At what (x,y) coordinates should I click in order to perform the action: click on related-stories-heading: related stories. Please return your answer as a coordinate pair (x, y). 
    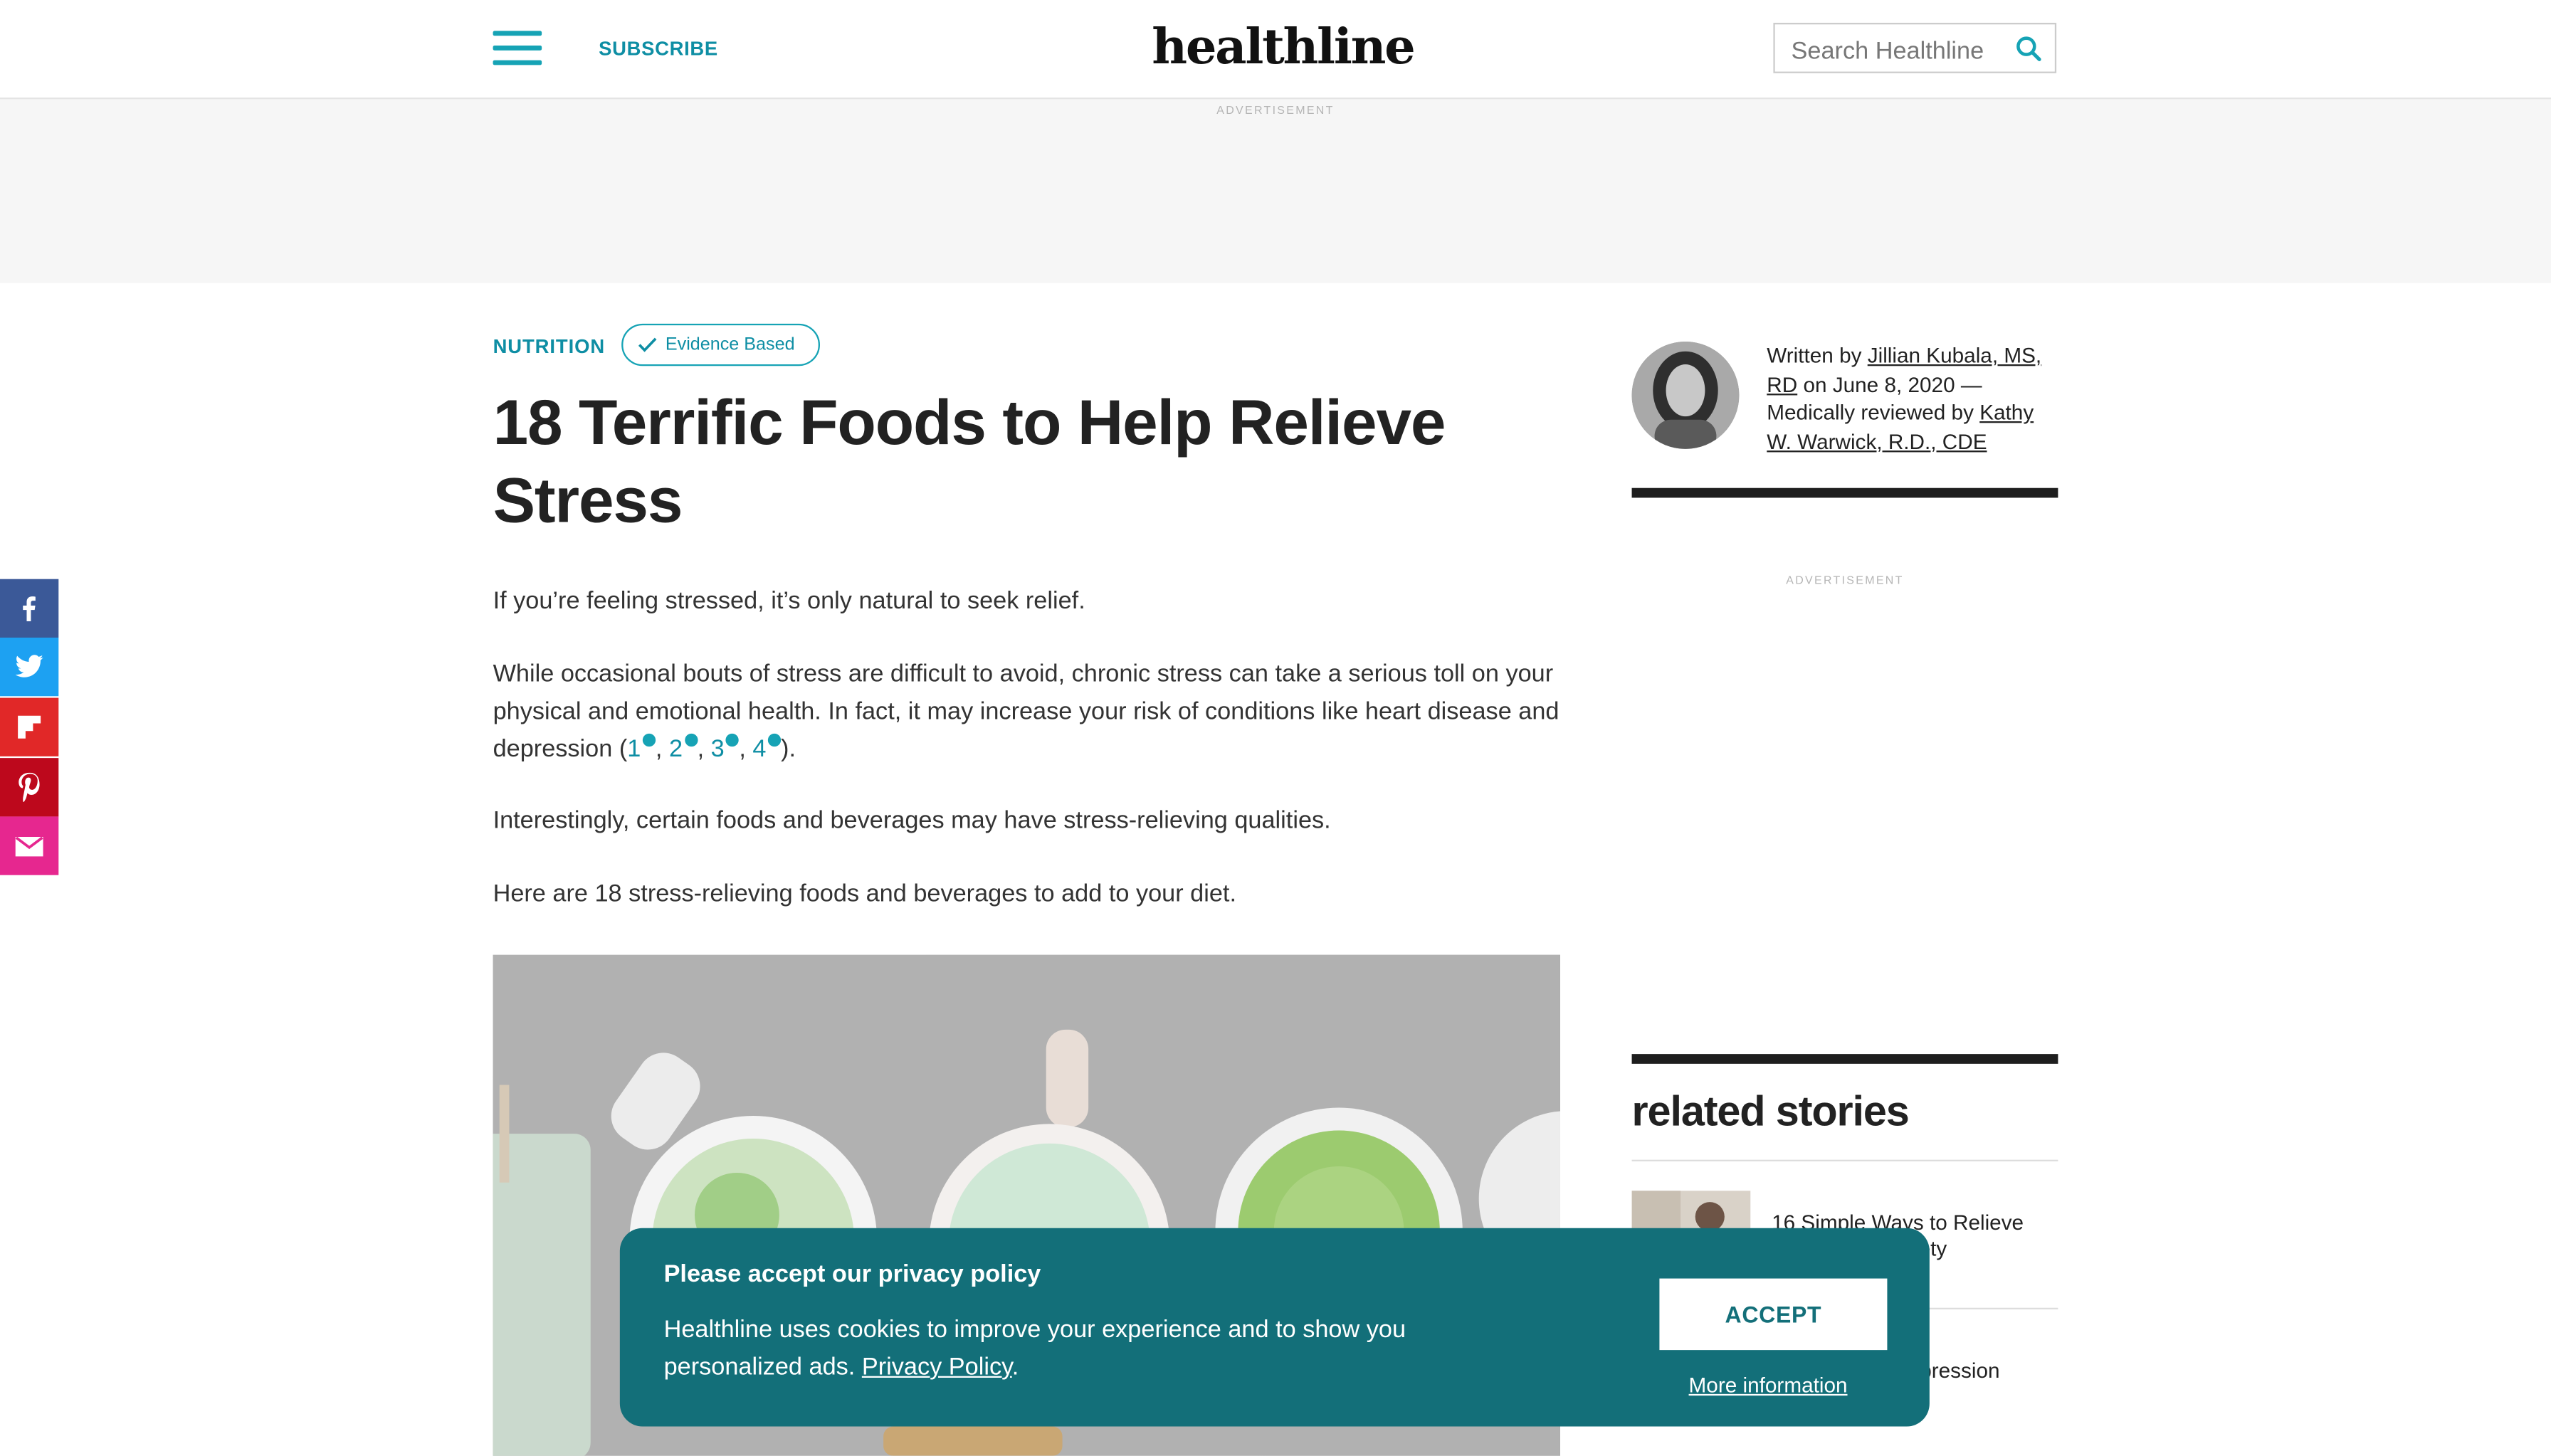
    Looking at the image, I should click on (1771, 1111).